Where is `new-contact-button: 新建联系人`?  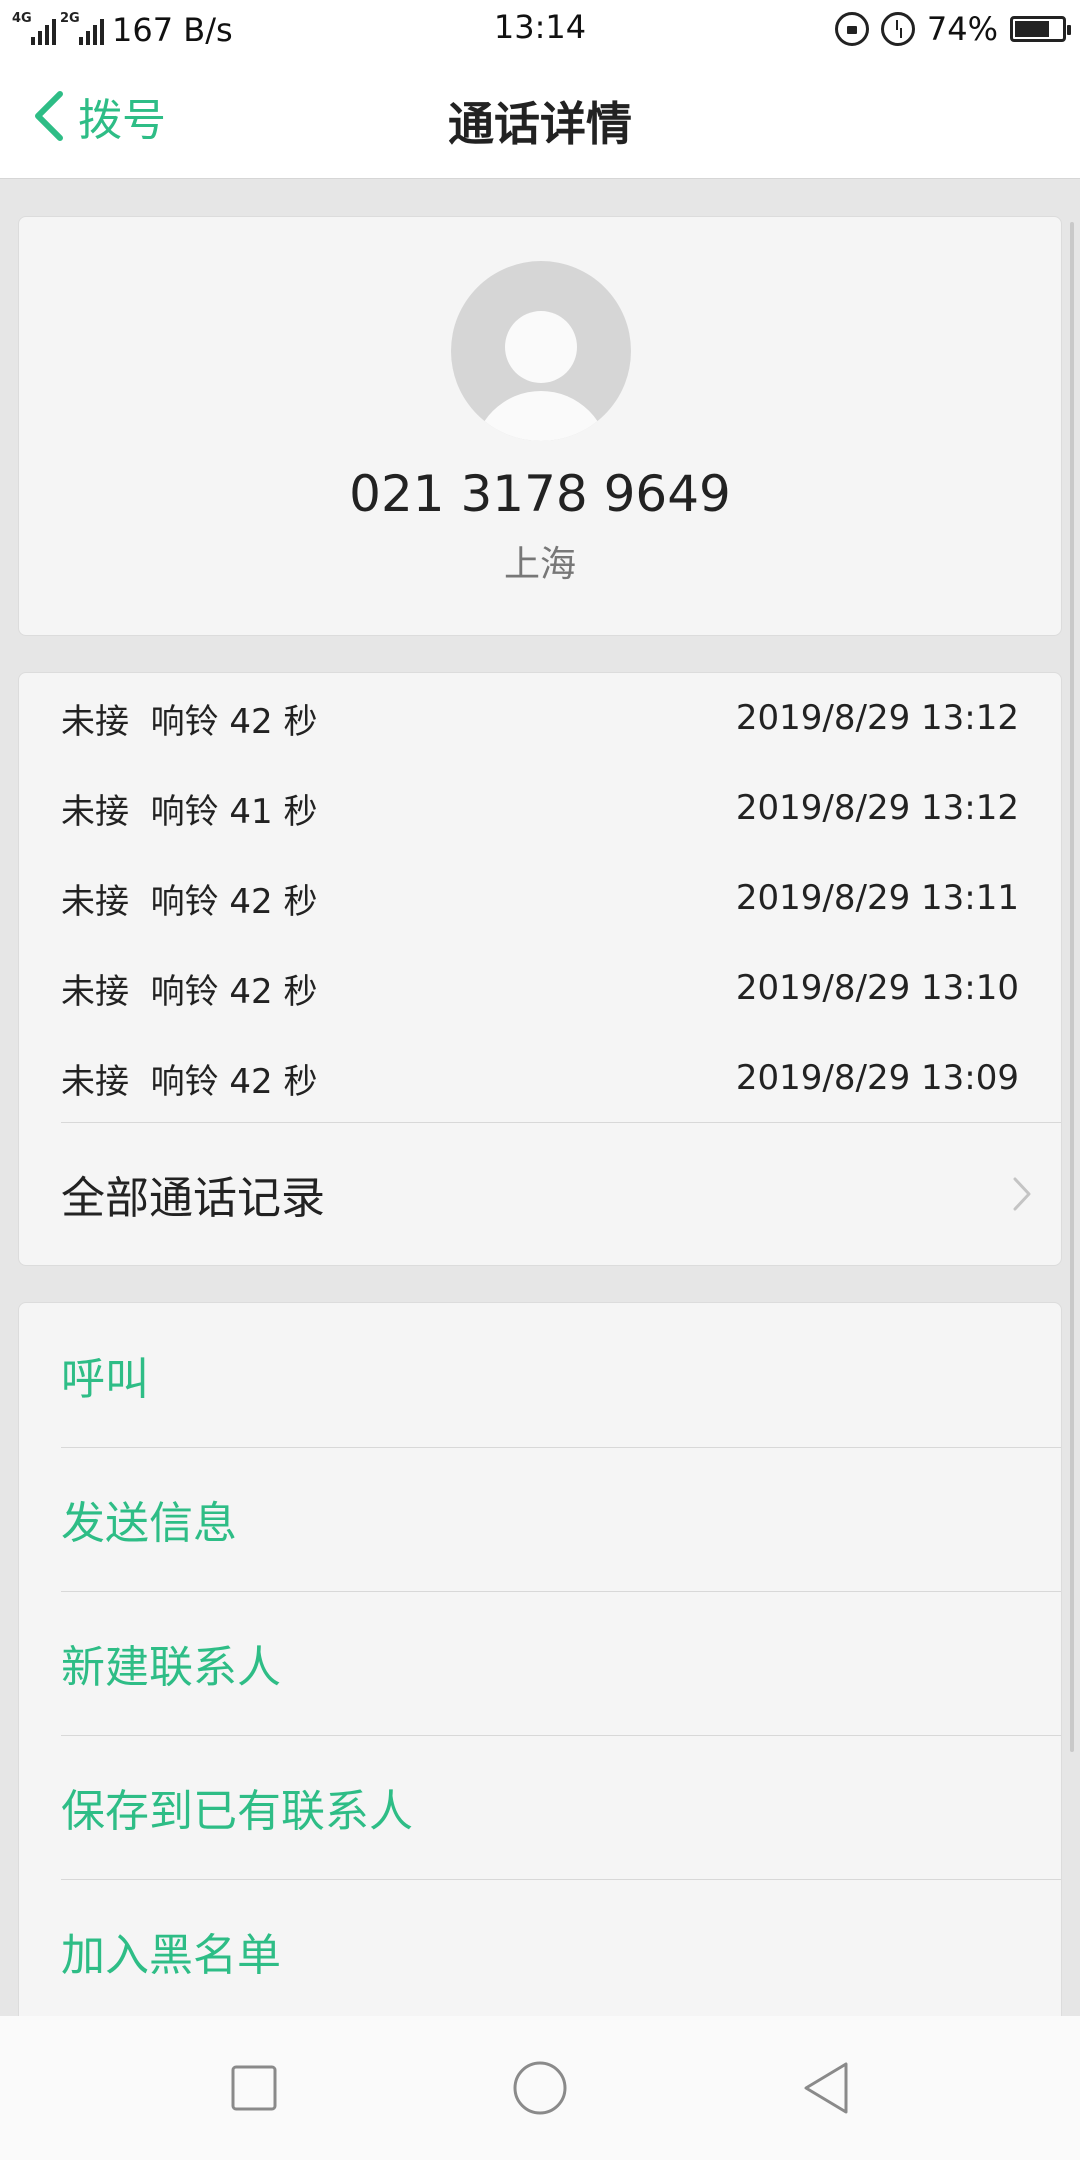 new-contact-button: 新建联系人 is located at coordinates (561, 1663).